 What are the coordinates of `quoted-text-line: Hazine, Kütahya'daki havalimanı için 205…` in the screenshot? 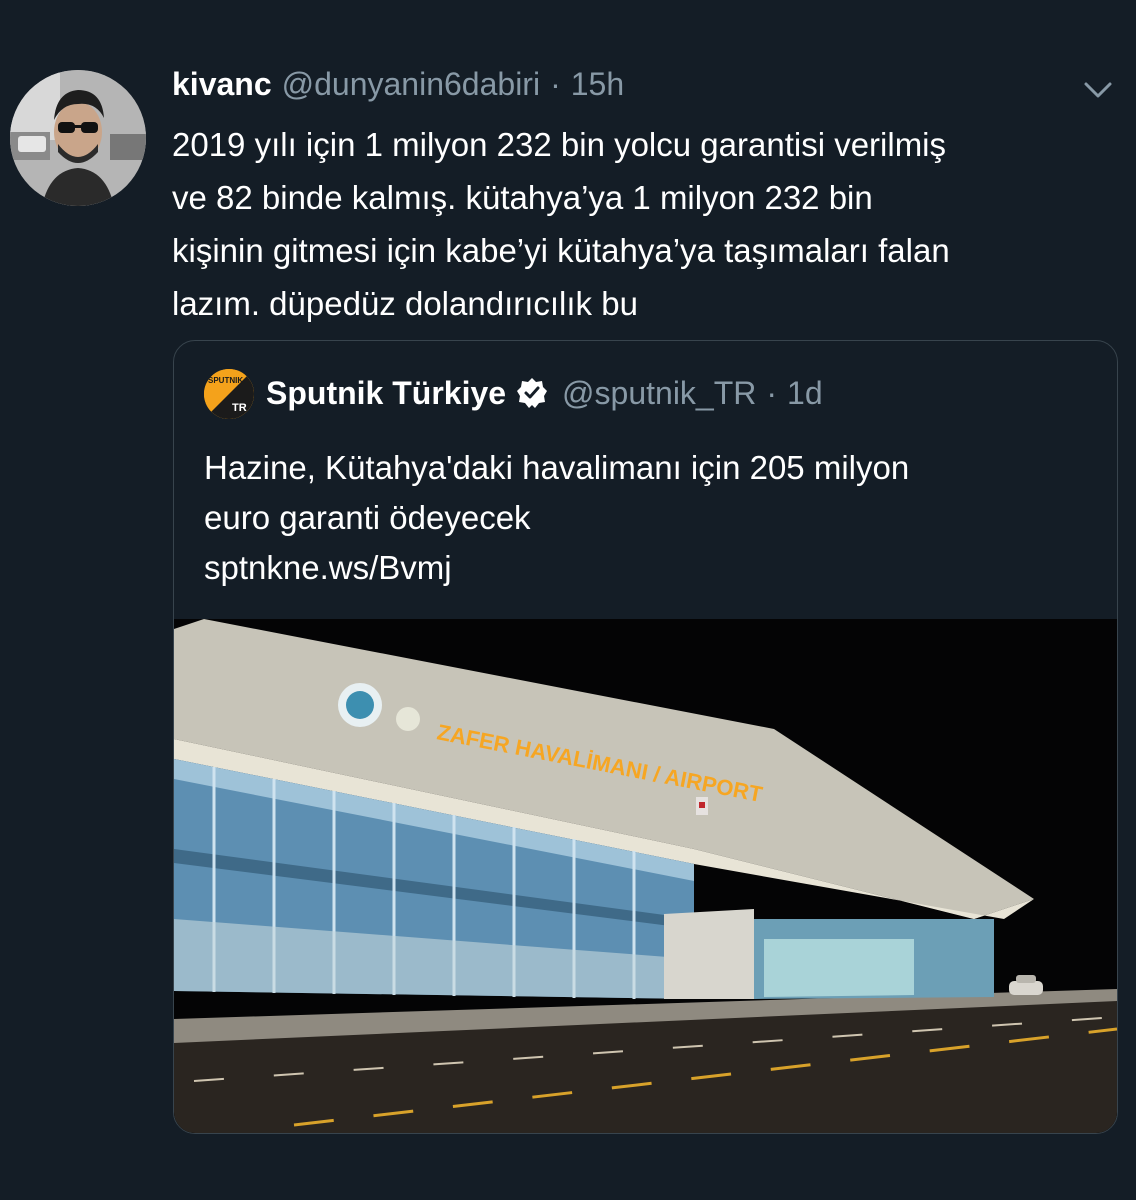 It's located at (557, 467).